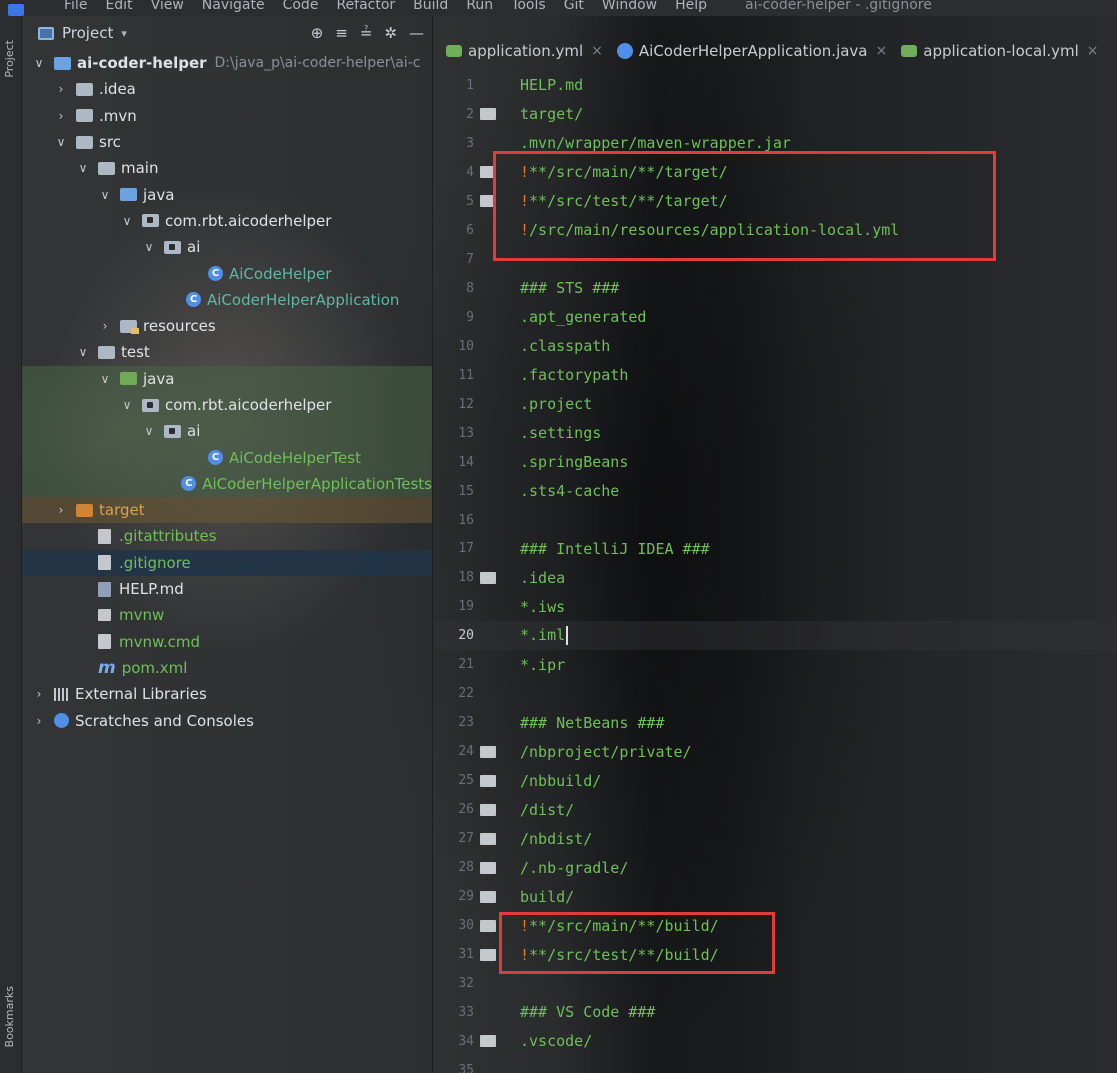 This screenshot has height=1073, width=1117. Describe the element at coordinates (775, 259) in the screenshot. I see `code-line: 7` at that location.